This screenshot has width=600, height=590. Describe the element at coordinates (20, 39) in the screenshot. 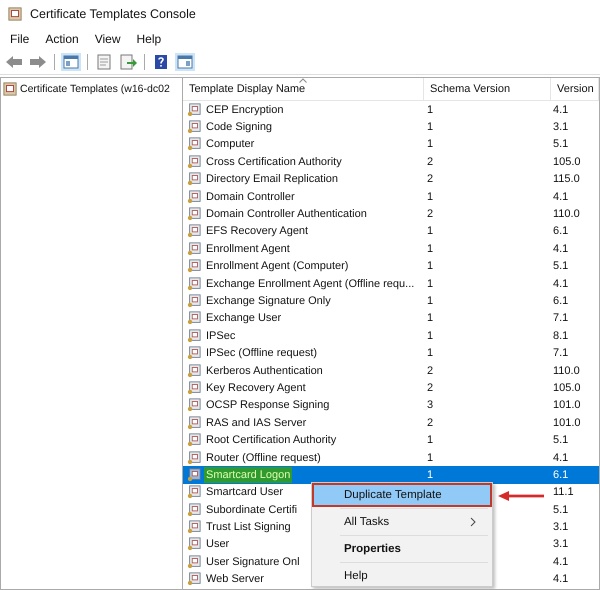

I see `menu-item: File` at that location.